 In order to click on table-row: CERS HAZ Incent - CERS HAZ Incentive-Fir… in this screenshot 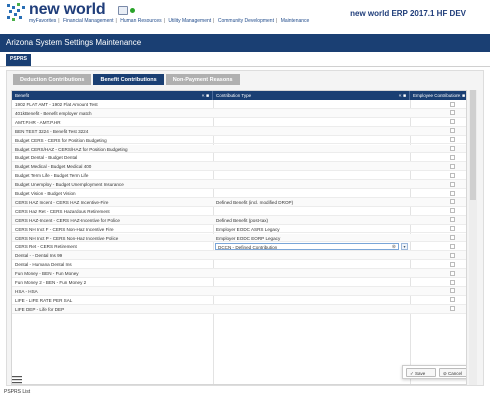, I will do `click(239, 202)`.